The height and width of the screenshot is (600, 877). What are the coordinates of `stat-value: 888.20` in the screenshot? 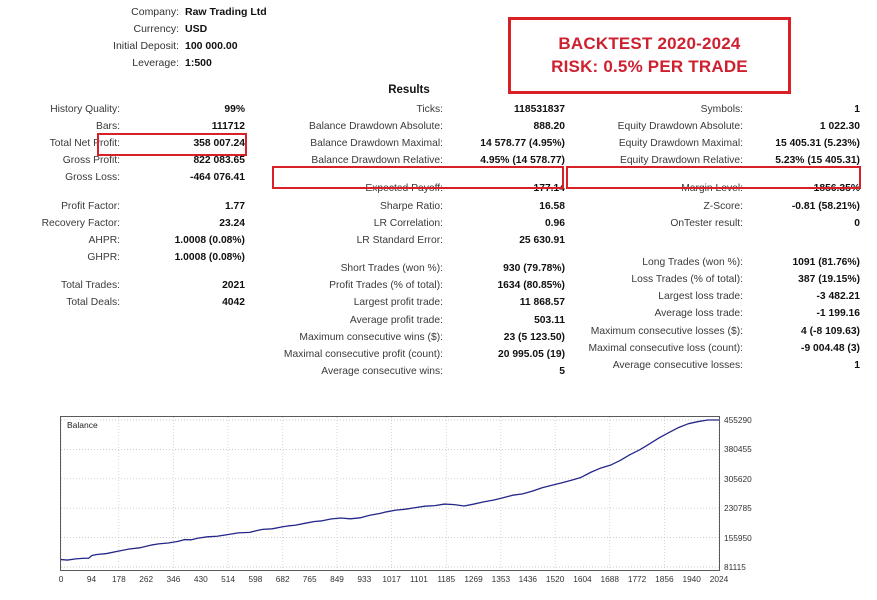 It's located at (549, 126).